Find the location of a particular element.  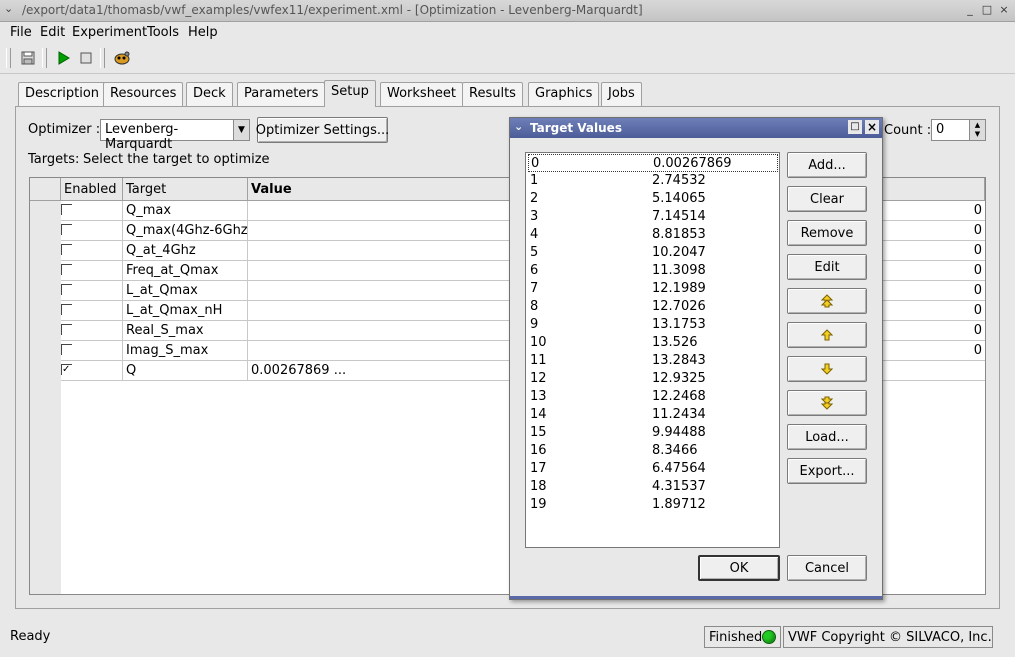

list-item: 8 12.7026 is located at coordinates (653, 307).